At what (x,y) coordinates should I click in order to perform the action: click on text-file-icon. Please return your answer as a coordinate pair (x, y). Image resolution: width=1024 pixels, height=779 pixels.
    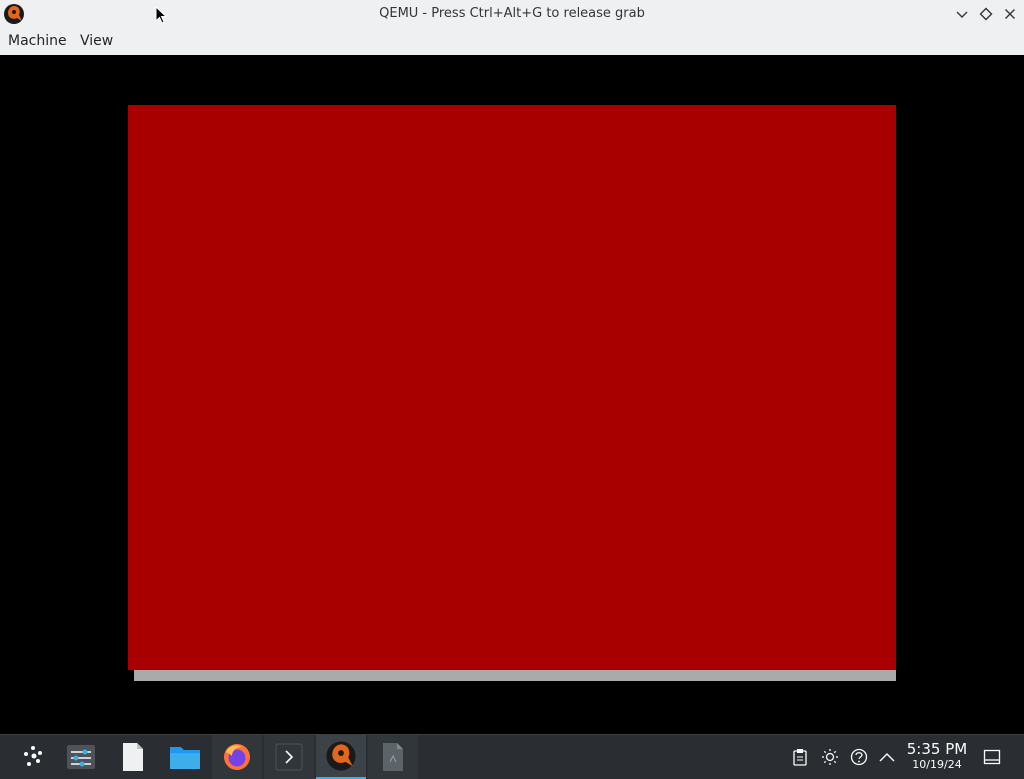
    Looking at the image, I should click on (133, 757).